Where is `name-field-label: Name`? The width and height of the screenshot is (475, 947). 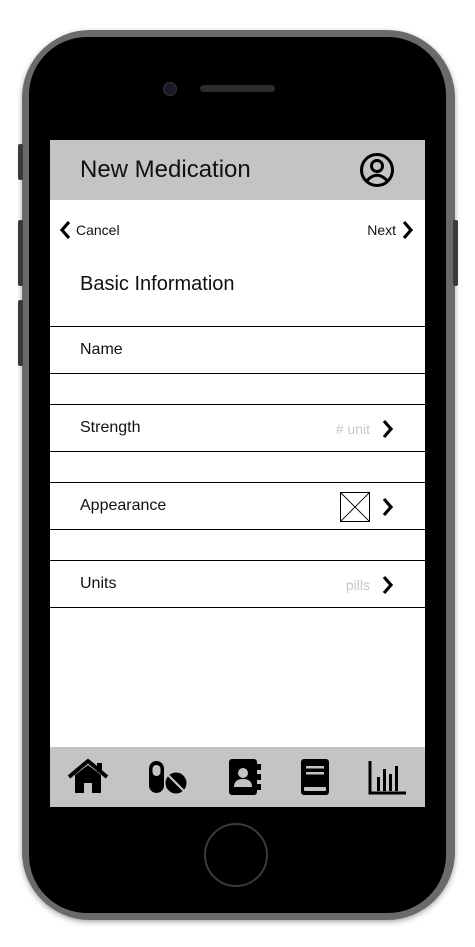 name-field-label: Name is located at coordinates (101, 349).